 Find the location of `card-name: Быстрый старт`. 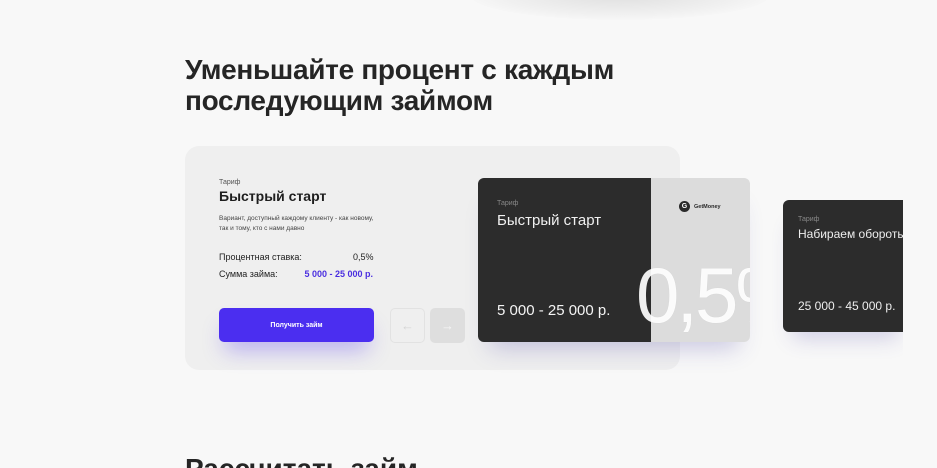

card-name: Быстрый старт is located at coordinates (549, 220).